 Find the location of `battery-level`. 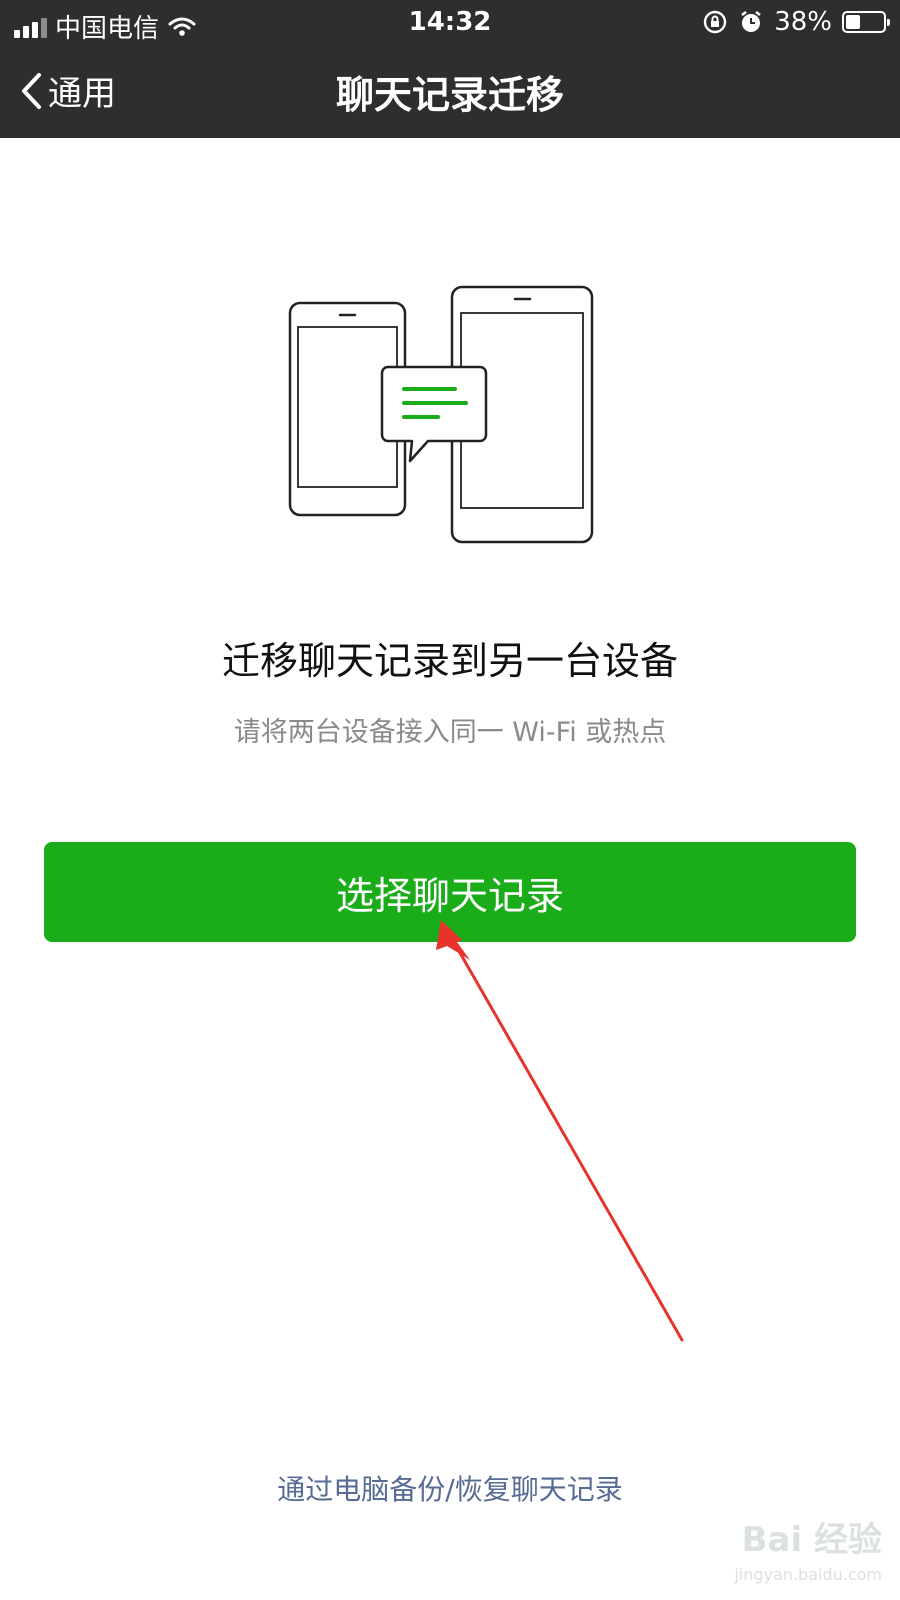

battery-level is located at coordinates (853, 22).